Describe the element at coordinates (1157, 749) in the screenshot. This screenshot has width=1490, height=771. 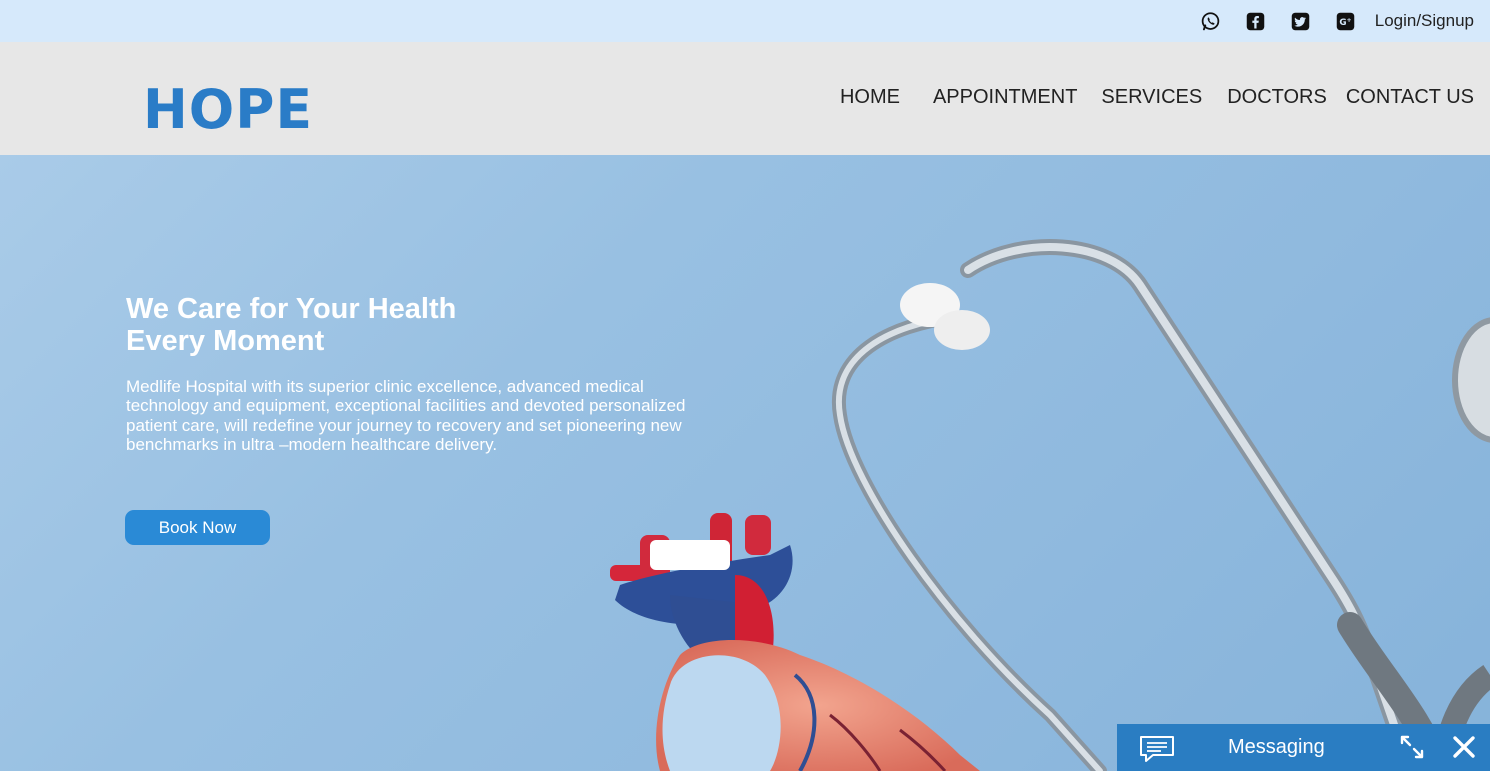
I see `chat-icon` at that location.